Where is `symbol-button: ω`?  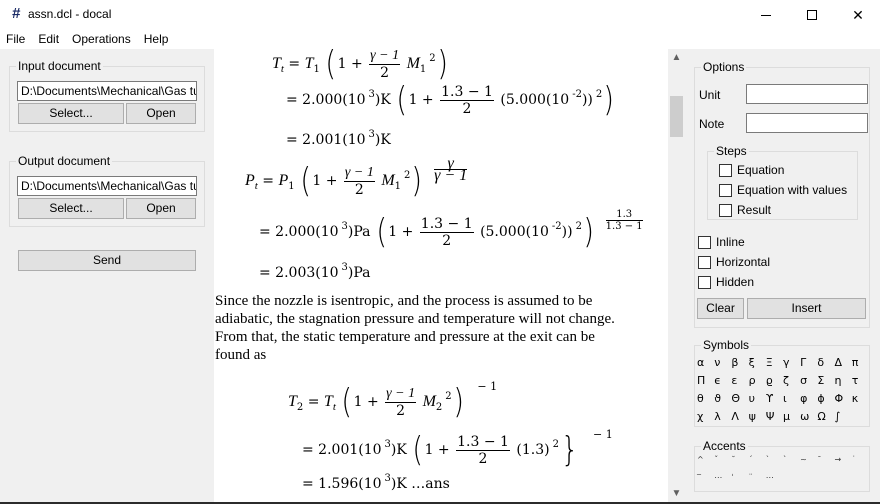 symbol-button: ω is located at coordinates (808, 416).